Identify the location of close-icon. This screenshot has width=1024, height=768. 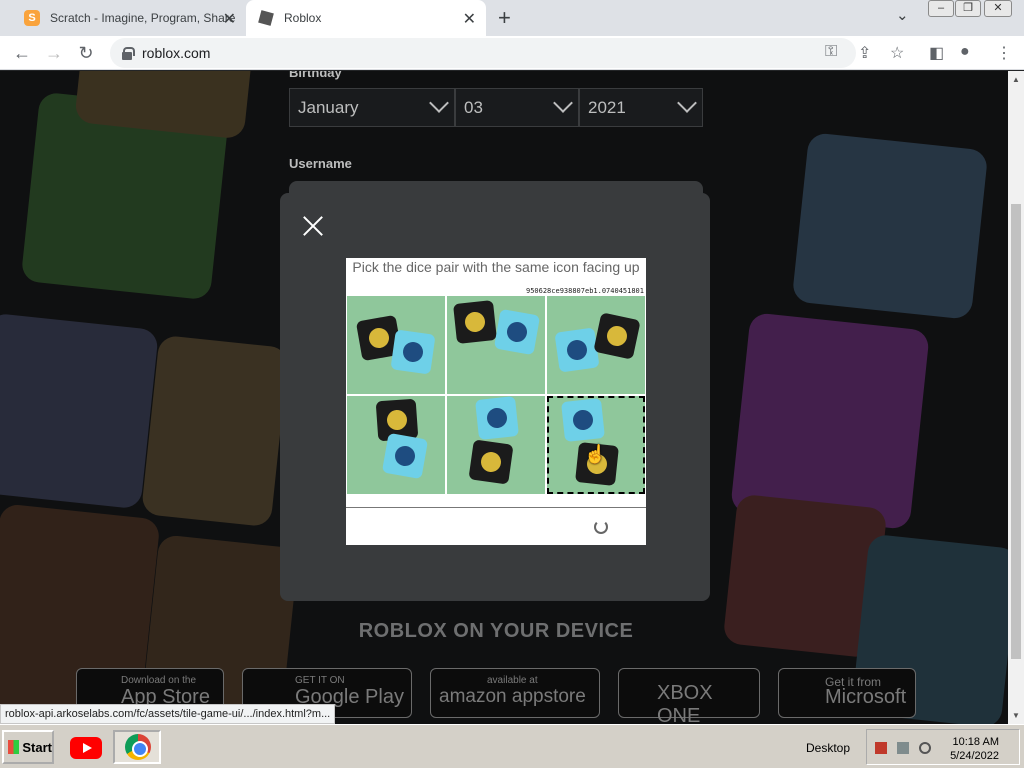
(313, 226).